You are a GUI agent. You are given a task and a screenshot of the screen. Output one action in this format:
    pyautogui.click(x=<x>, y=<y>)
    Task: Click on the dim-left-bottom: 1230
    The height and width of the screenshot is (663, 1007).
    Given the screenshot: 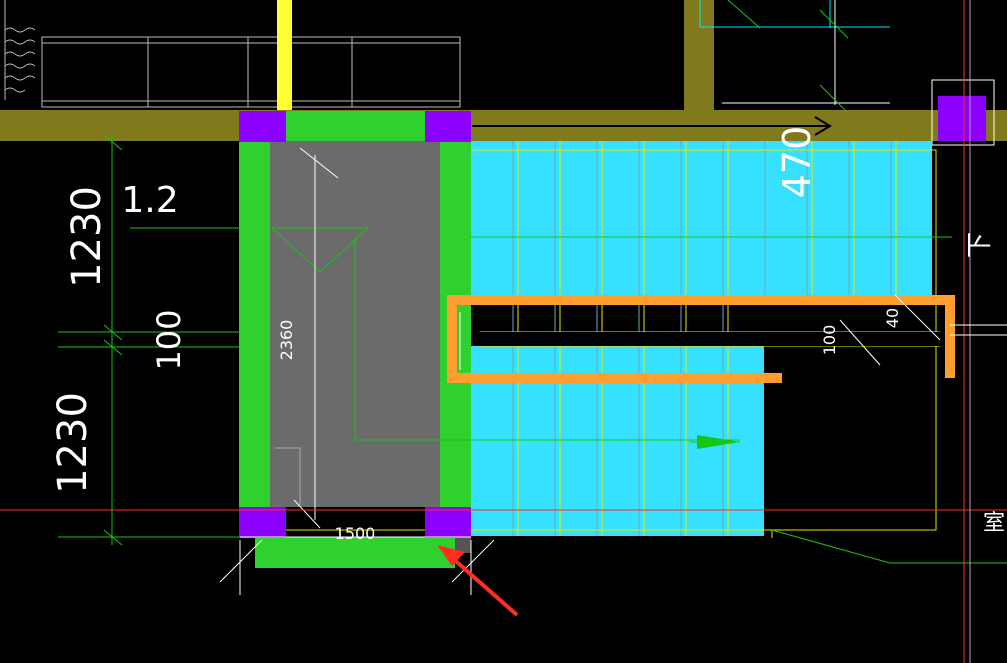 What is the action you would take?
    pyautogui.click(x=73, y=443)
    